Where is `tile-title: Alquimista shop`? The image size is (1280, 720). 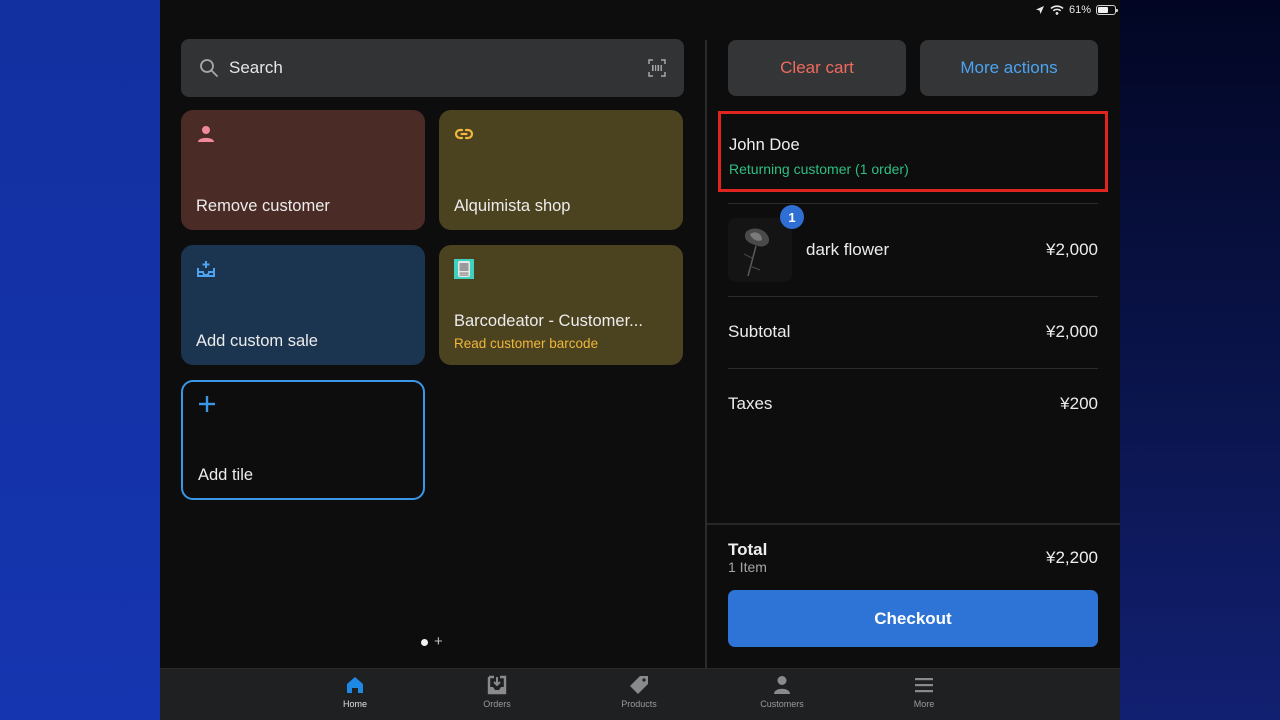
tile-title: Alquimista shop is located at coordinates (512, 206).